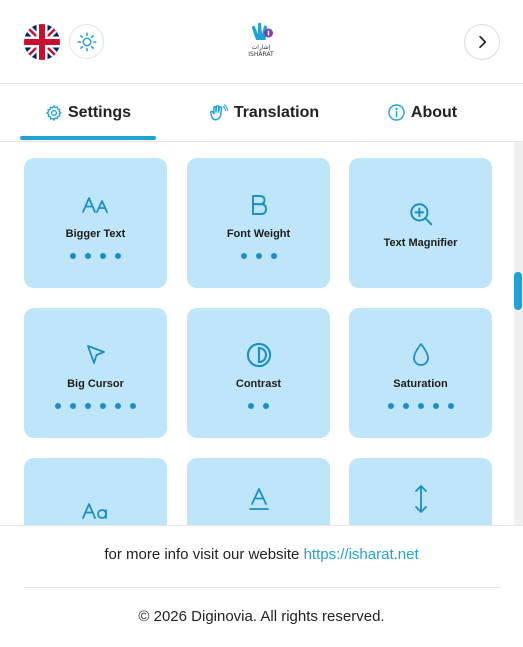 The width and height of the screenshot is (523, 647). What do you see at coordinates (420, 373) in the screenshot?
I see `card-saturation: Saturation` at bounding box center [420, 373].